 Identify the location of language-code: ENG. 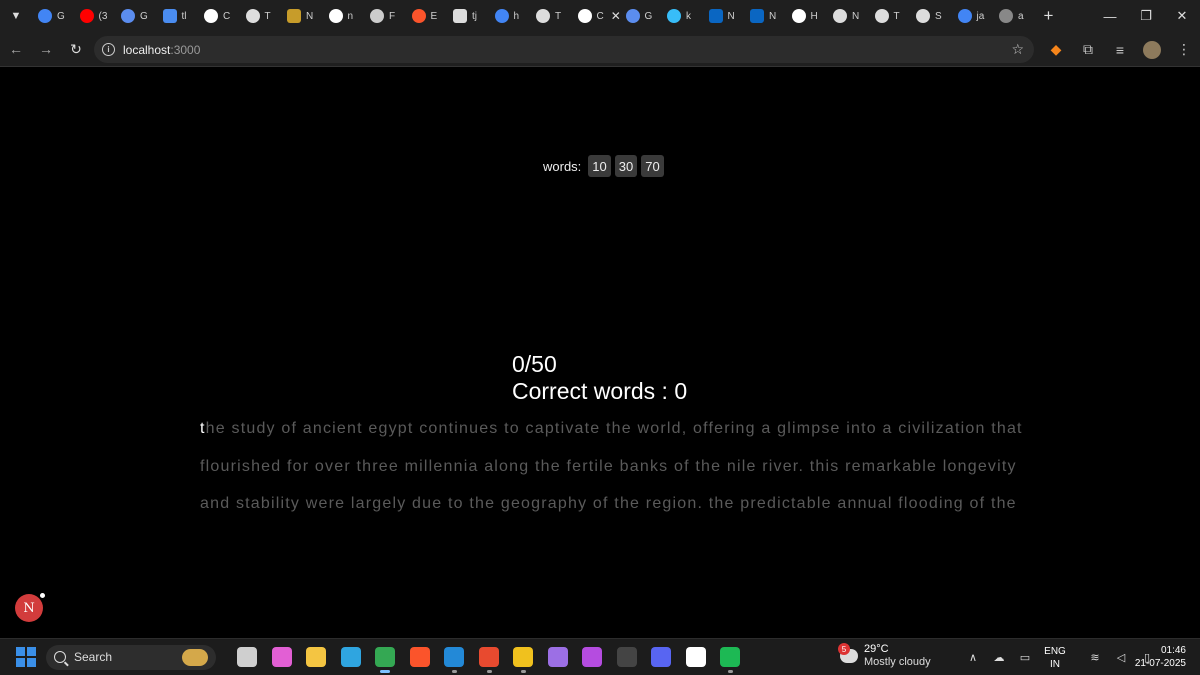
(1055, 651).